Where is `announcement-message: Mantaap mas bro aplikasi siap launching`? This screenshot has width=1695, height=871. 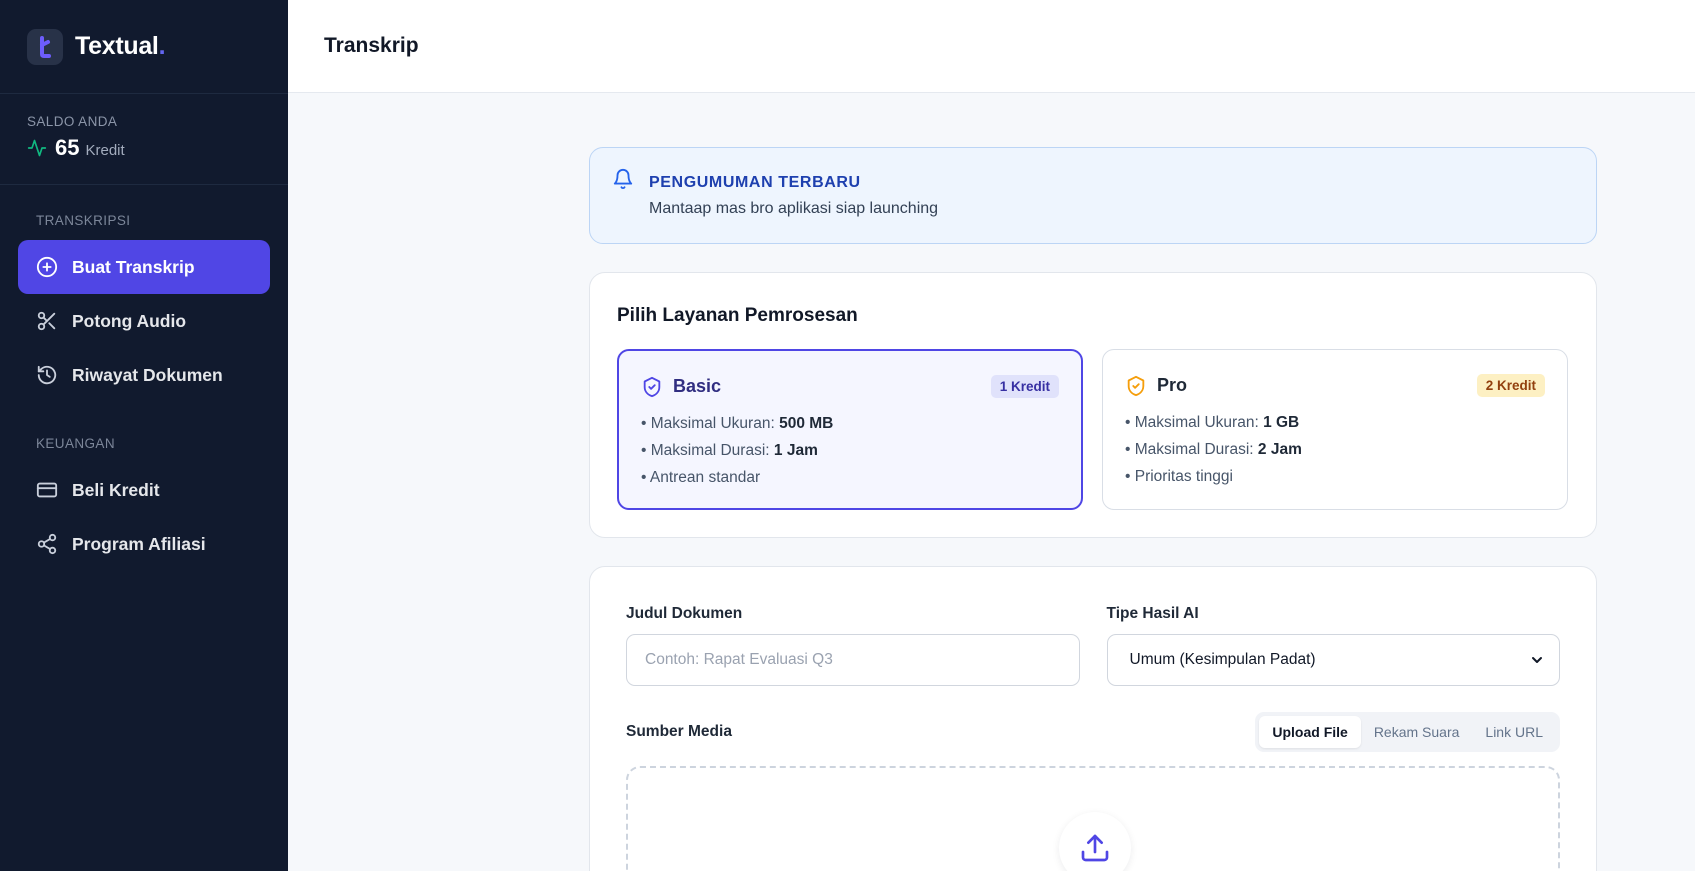
announcement-message: Mantaap mas bro aplikasi siap launching is located at coordinates (794, 208).